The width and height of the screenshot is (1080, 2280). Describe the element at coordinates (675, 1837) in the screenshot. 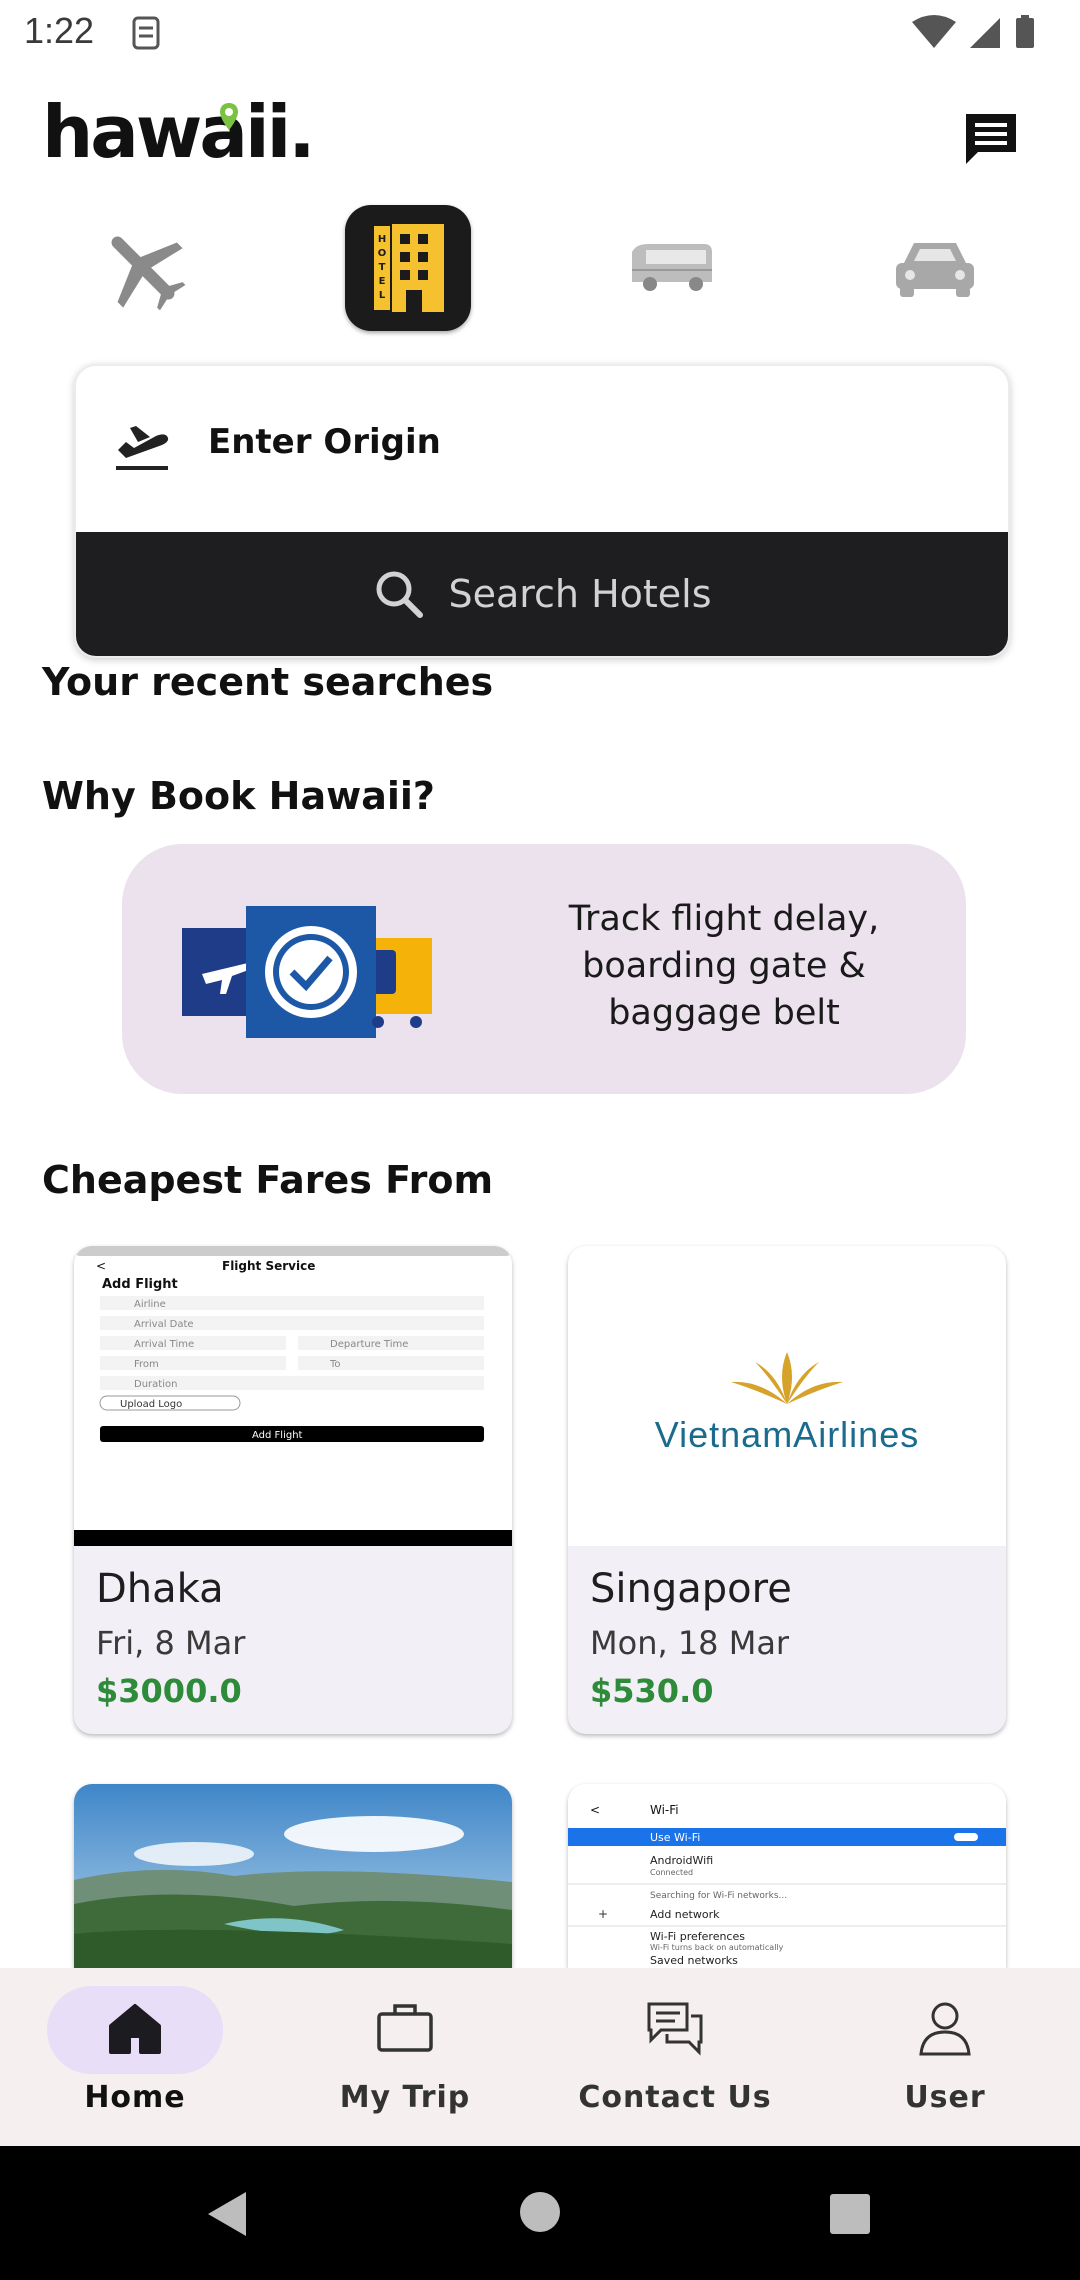

I see `svg-text: Use Wi-Fi` at that location.